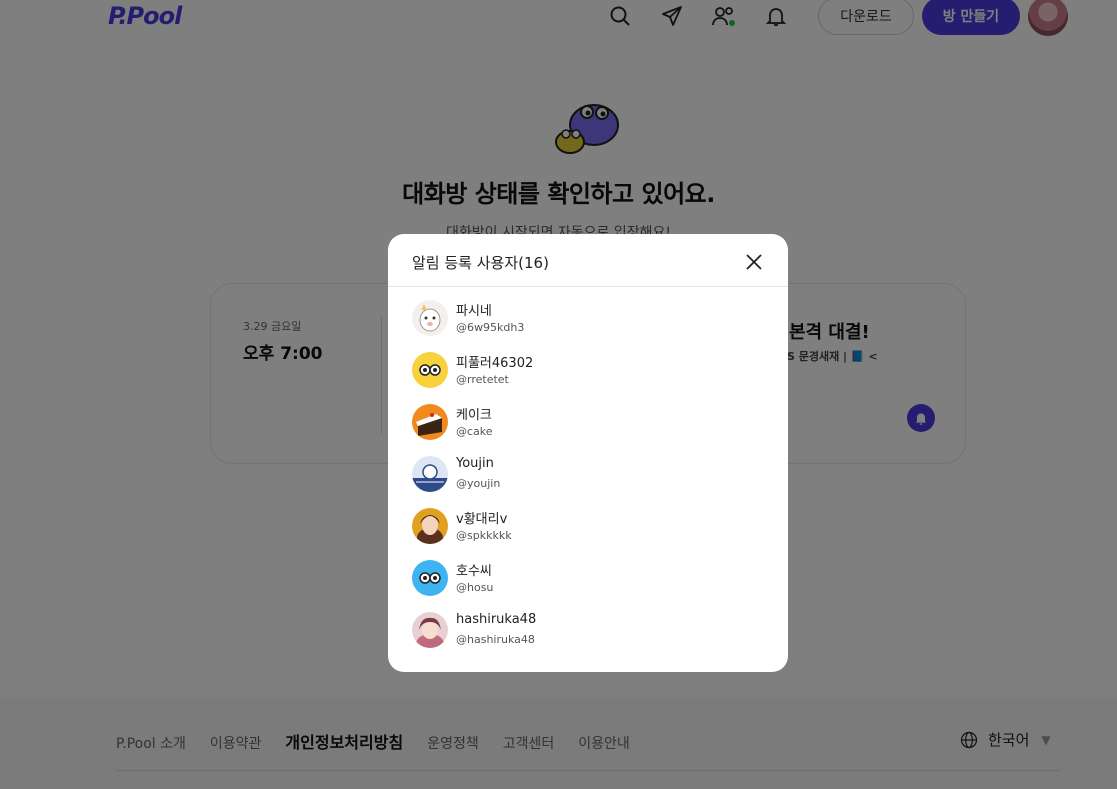  What do you see at coordinates (482, 519) in the screenshot?
I see `user-name: v황대리v` at bounding box center [482, 519].